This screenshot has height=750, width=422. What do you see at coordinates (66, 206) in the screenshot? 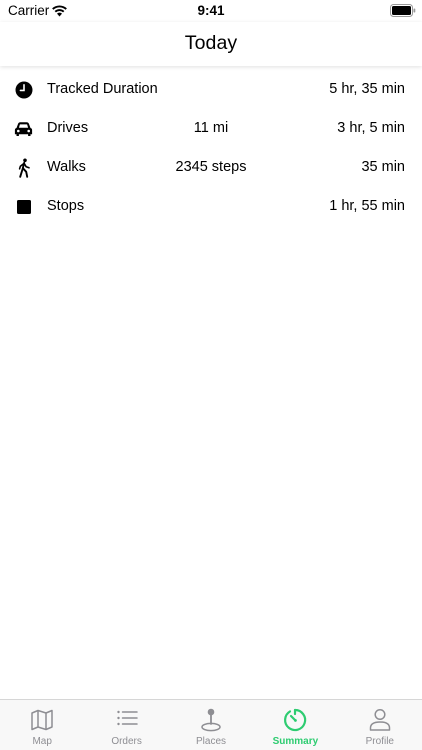
I see `summary-row-label: Stops` at bounding box center [66, 206].